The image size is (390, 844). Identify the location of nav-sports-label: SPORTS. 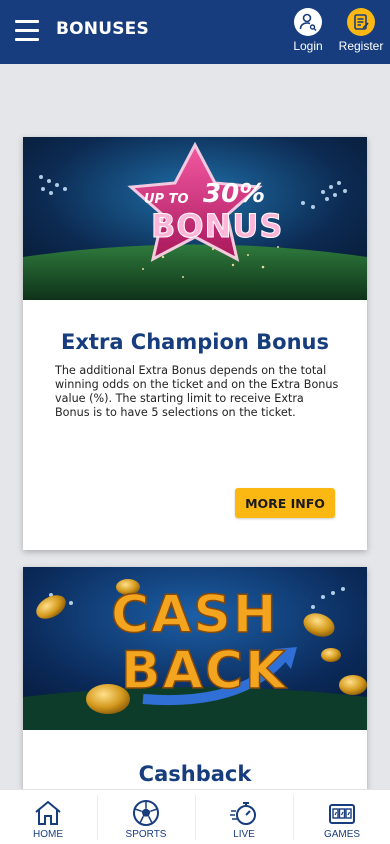
(146, 834).